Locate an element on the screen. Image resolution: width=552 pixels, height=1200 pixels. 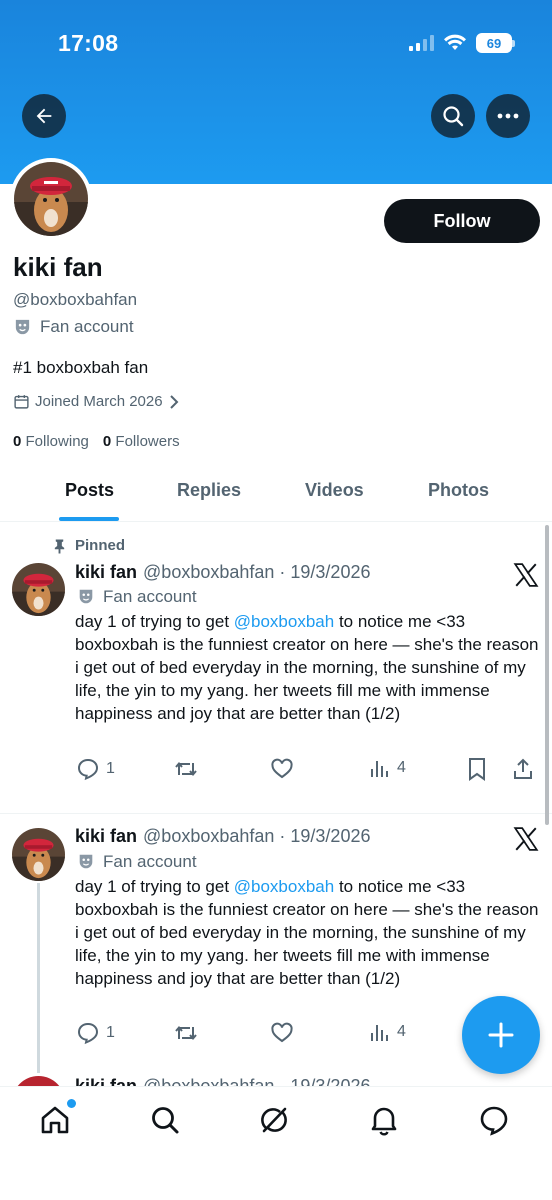
tab-posts: Posts is located at coordinates (89, 490).